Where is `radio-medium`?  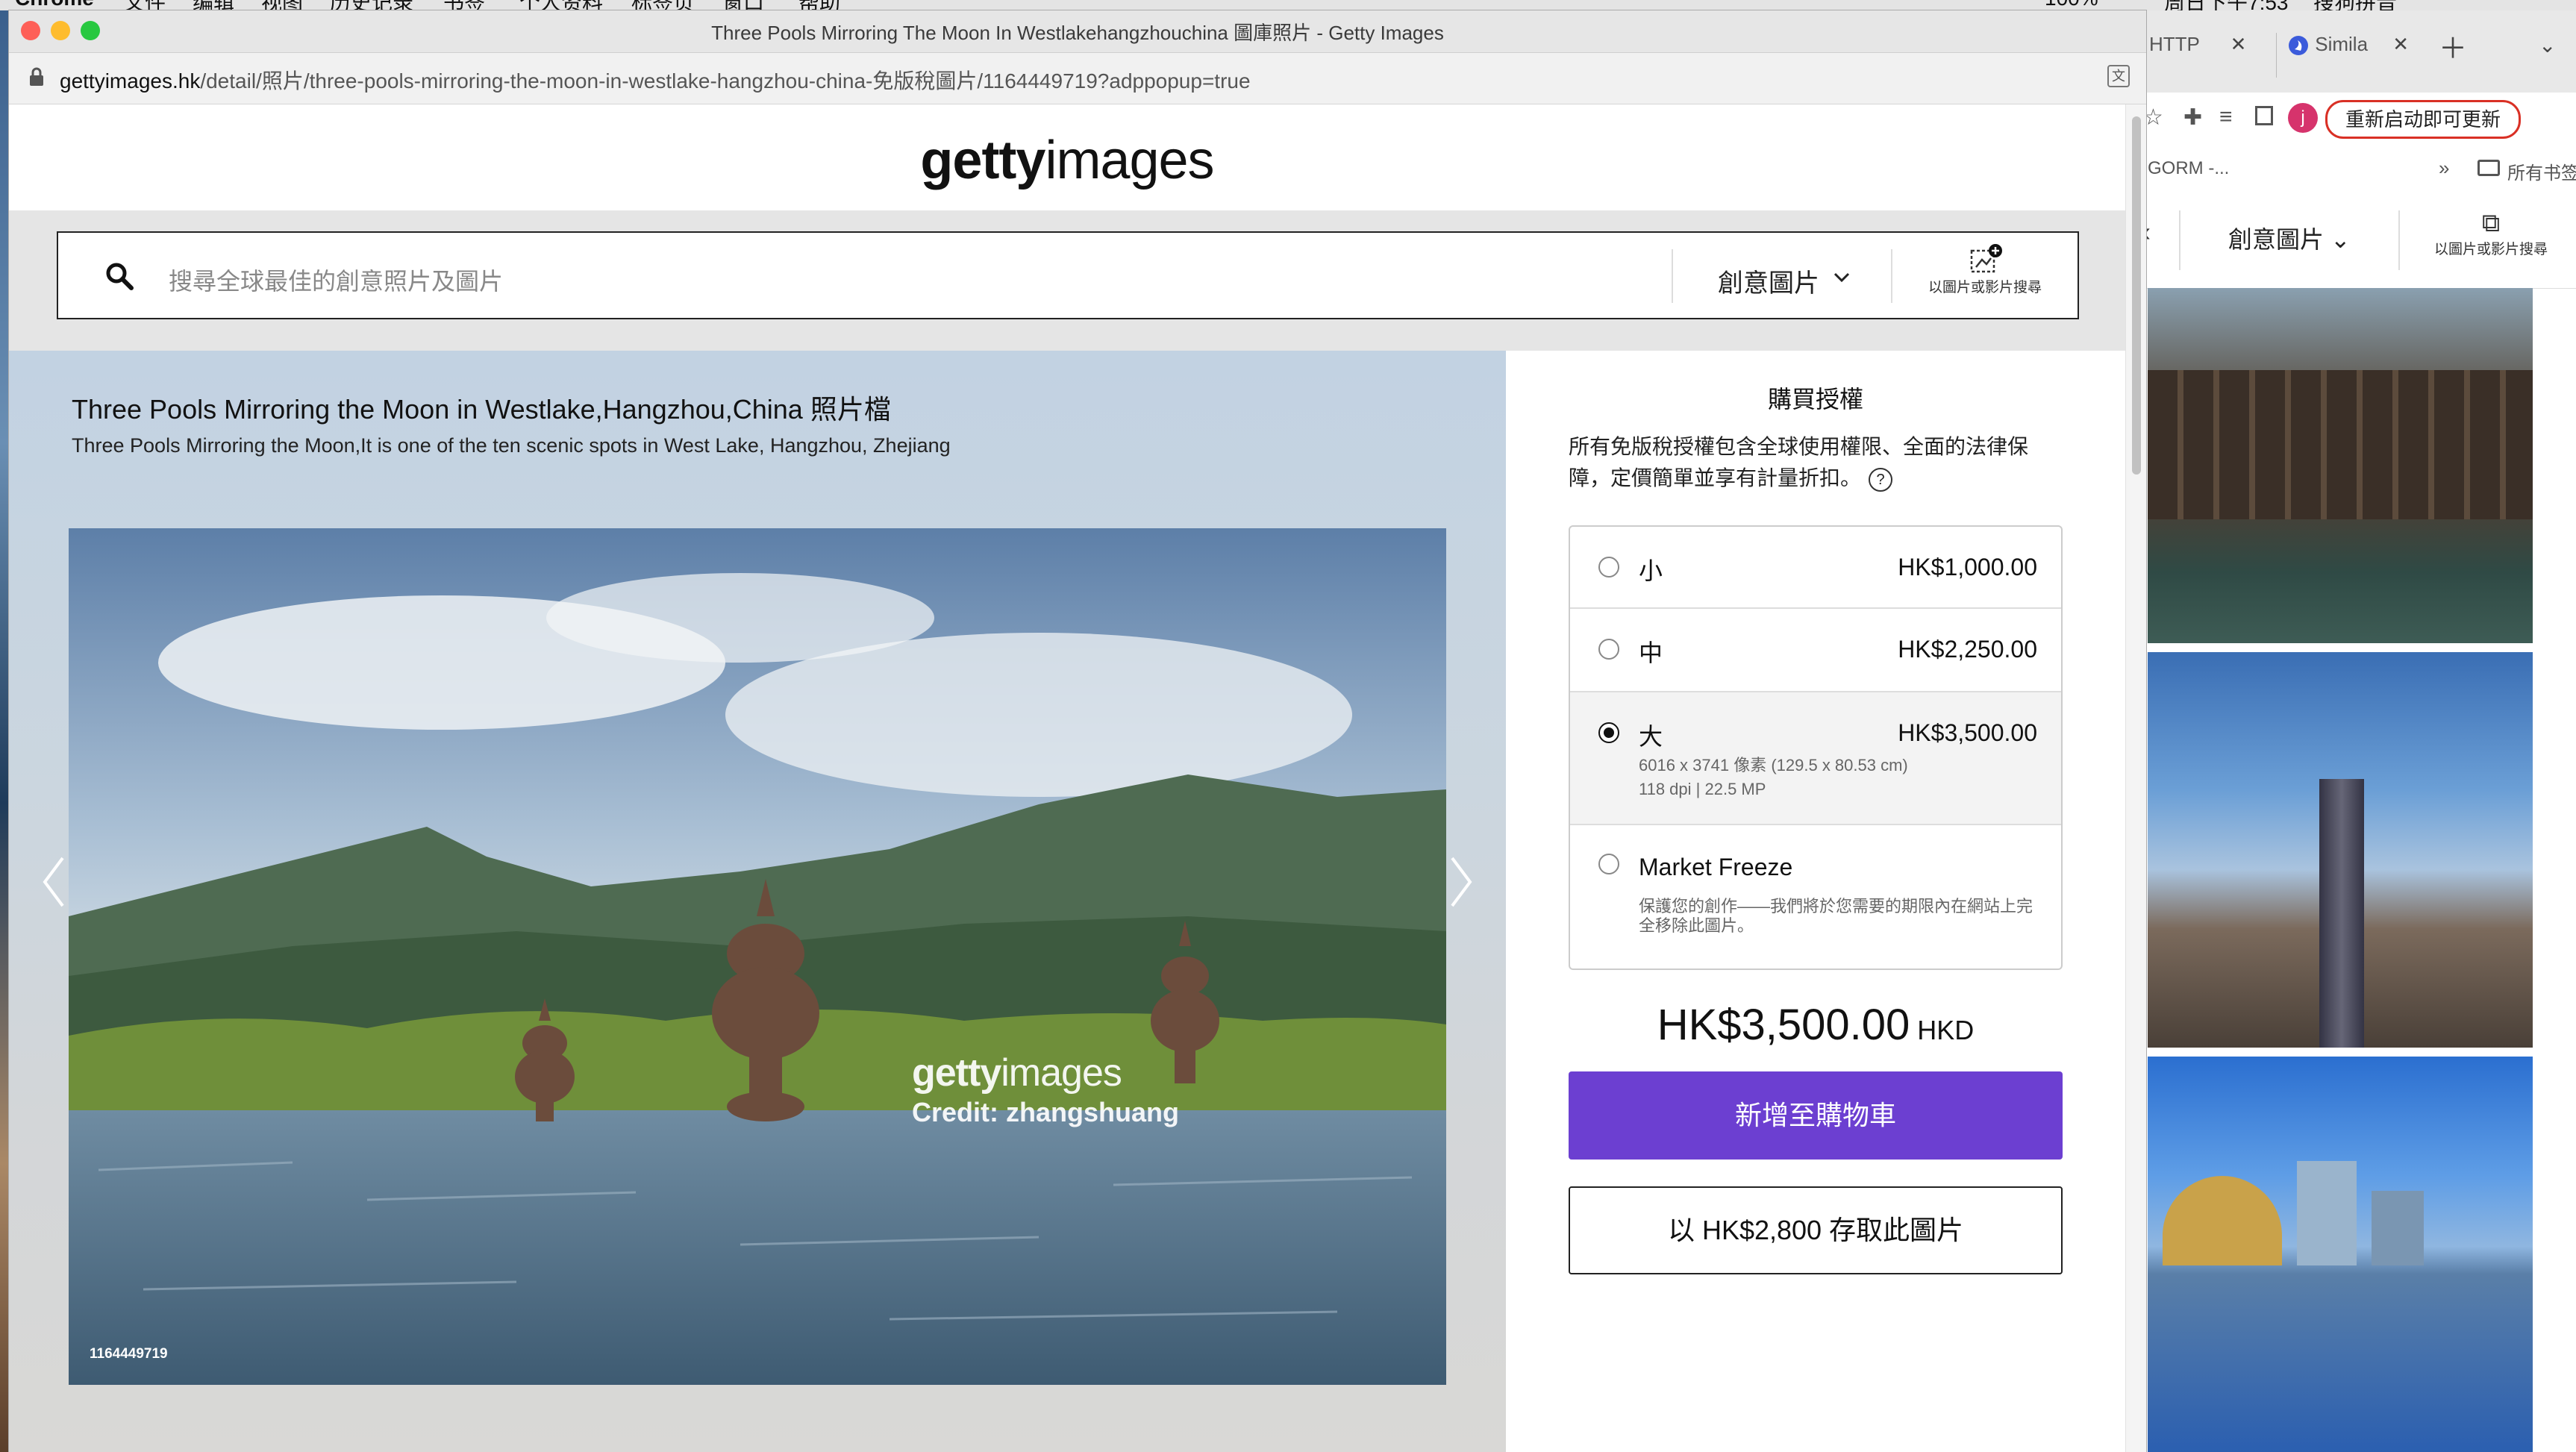
radio-medium is located at coordinates (1608, 649).